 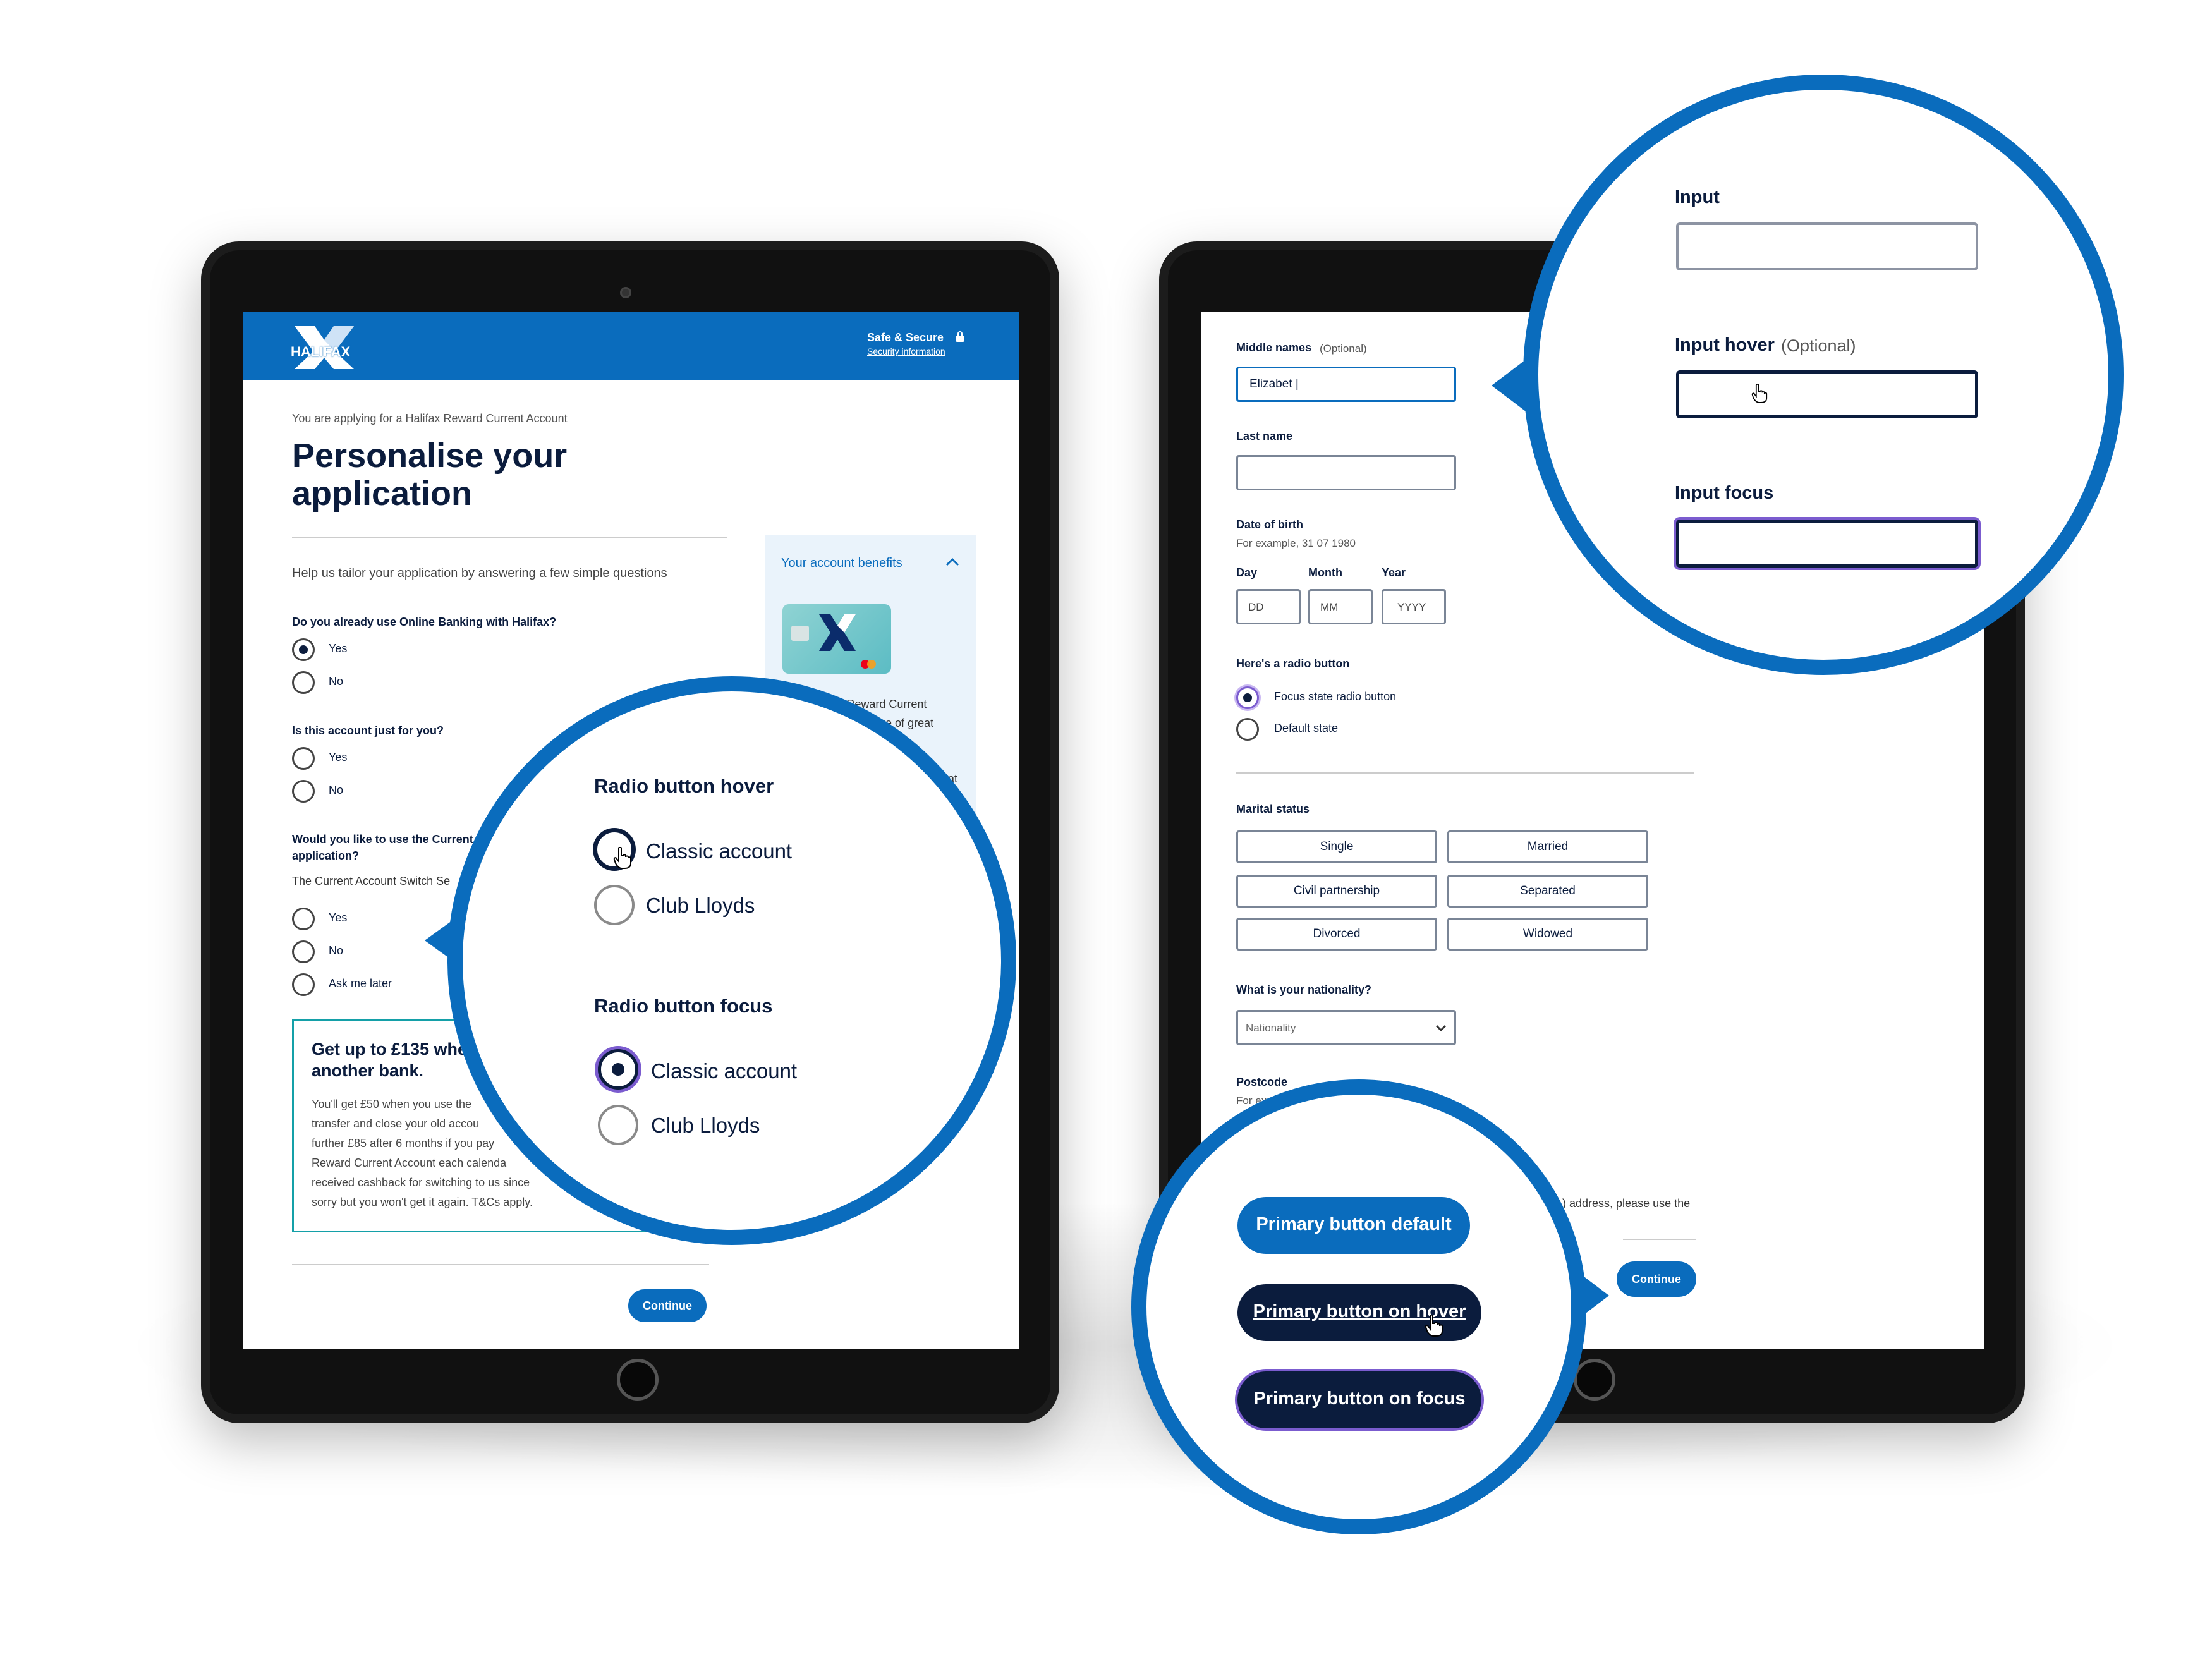 I want to click on middle-names-optional: (Optional), so click(x=1343, y=349).